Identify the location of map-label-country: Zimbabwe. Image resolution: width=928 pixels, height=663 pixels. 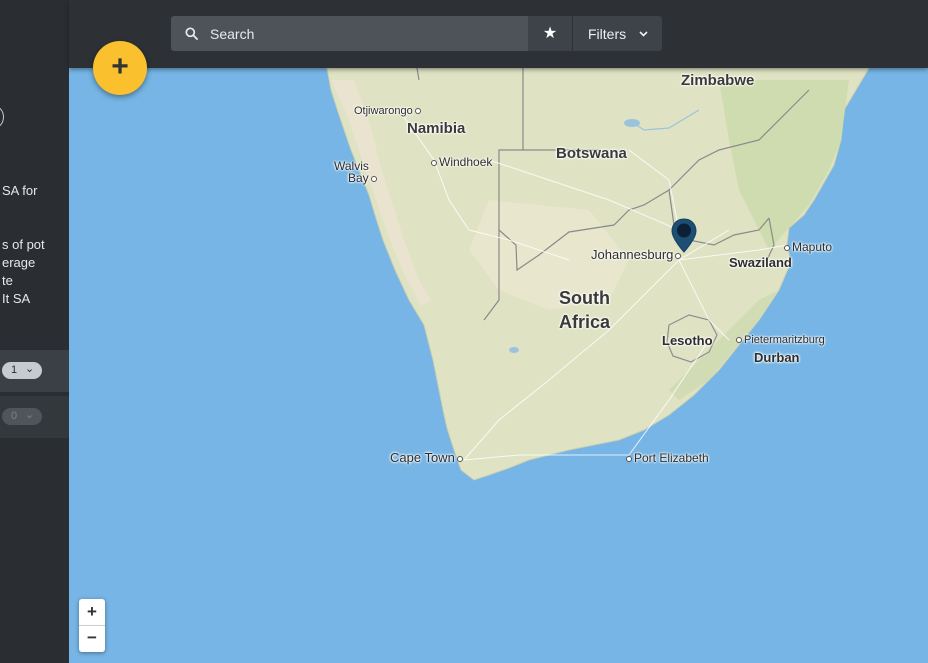
(718, 80).